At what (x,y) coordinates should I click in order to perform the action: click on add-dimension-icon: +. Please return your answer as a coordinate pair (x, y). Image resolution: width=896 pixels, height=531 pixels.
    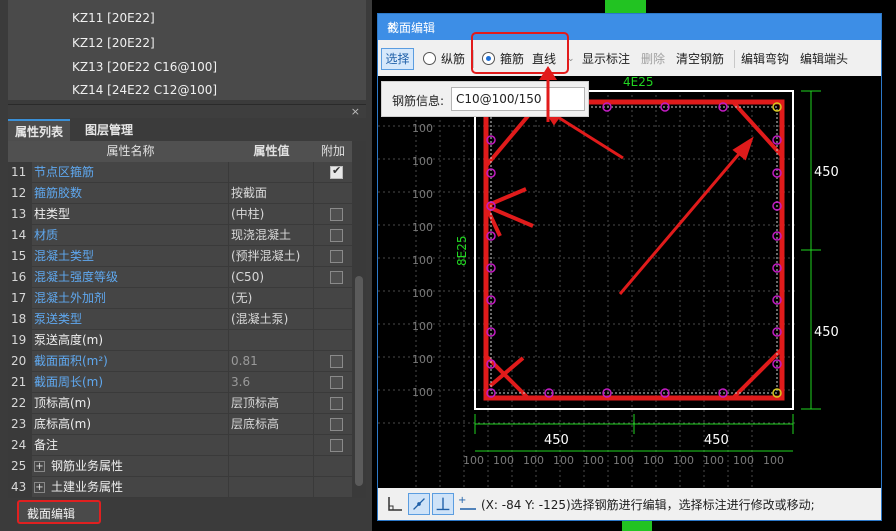
    Looking at the image, I should click on (467, 504).